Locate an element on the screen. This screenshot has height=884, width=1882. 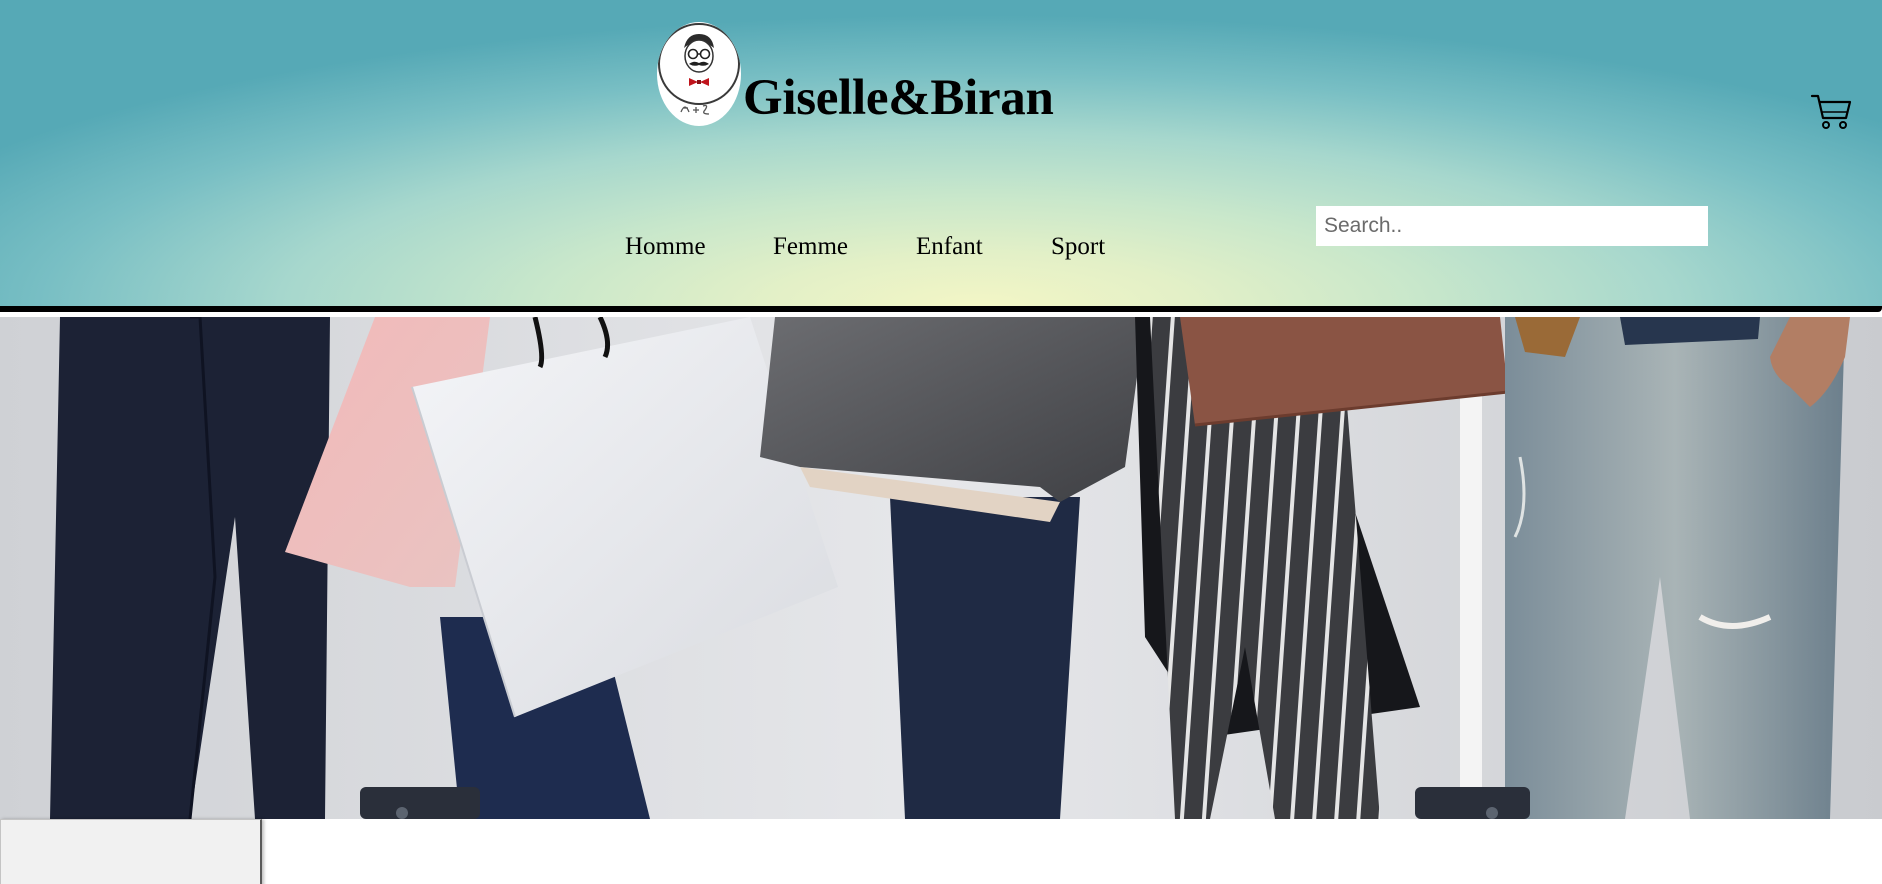
nav-item-enfant: Enfant is located at coordinates (949, 247).